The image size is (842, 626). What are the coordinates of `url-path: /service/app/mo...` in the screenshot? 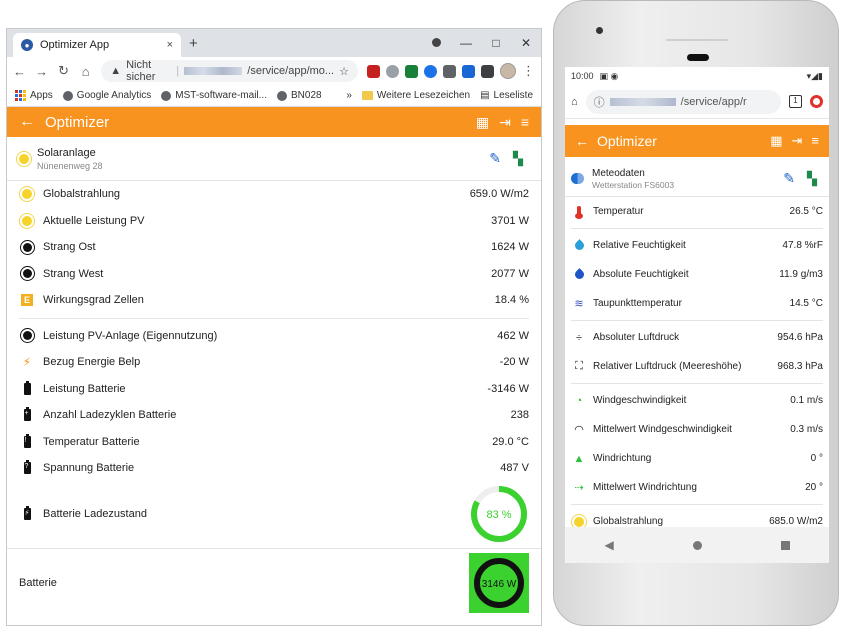 It's located at (291, 71).